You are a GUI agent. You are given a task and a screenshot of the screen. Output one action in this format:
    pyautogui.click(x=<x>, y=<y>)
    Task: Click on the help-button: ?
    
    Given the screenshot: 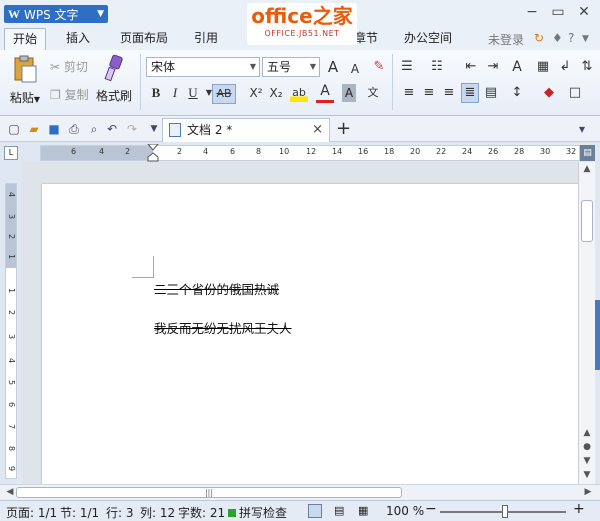 What is the action you would take?
    pyautogui.click(x=571, y=38)
    